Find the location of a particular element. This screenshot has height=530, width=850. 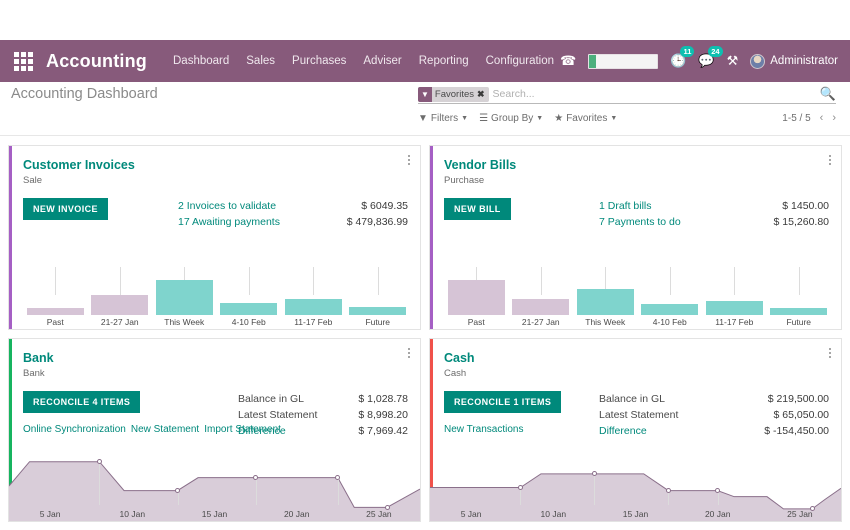

new-invoice-button: NEW INVOICE is located at coordinates (65, 209).